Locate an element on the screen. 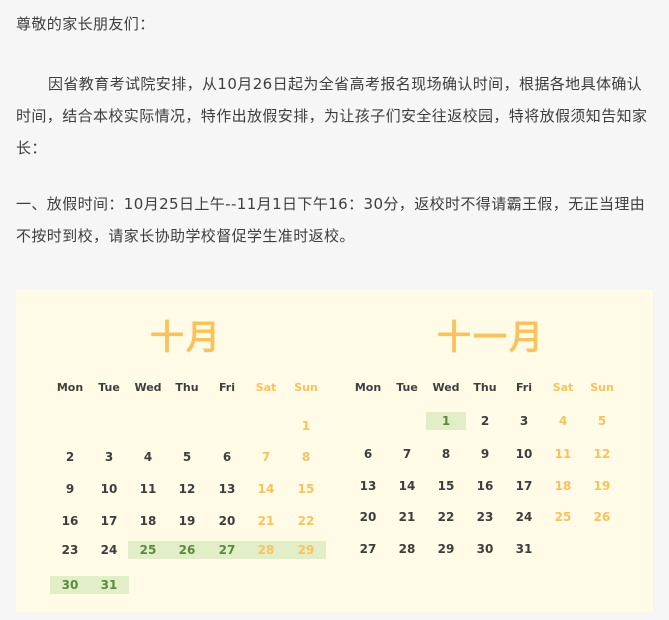 Image resolution: width=669 pixels, height=620 pixels. november-weekday-wed: Wed is located at coordinates (446, 387).